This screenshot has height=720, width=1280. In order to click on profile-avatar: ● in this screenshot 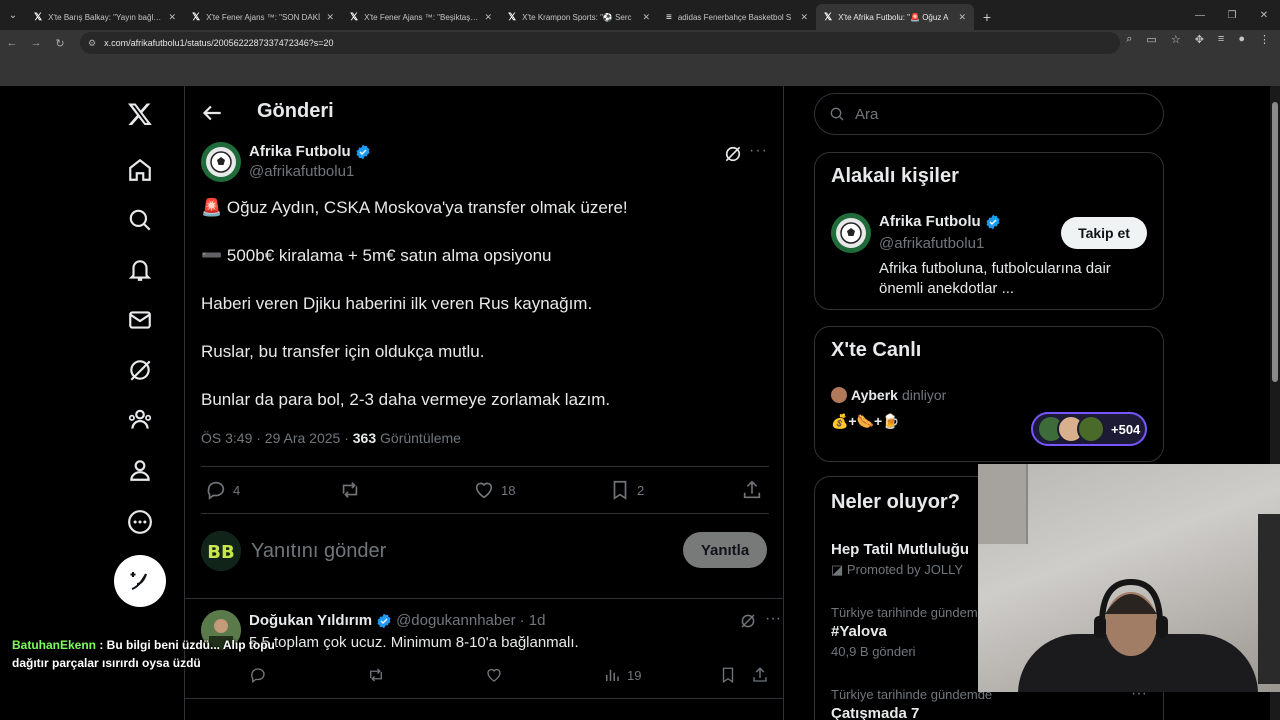, I will do `click(1241, 39)`.